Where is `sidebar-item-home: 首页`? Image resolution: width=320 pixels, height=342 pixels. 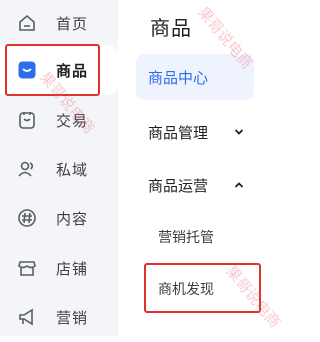
sidebar-item-home: 首页 is located at coordinates (59, 24).